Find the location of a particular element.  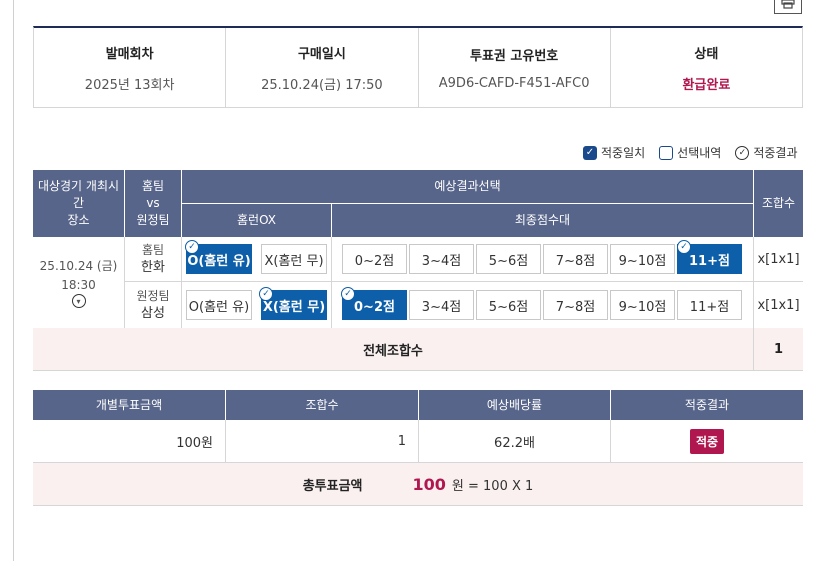

printer-icon is located at coordinates (788, 6).